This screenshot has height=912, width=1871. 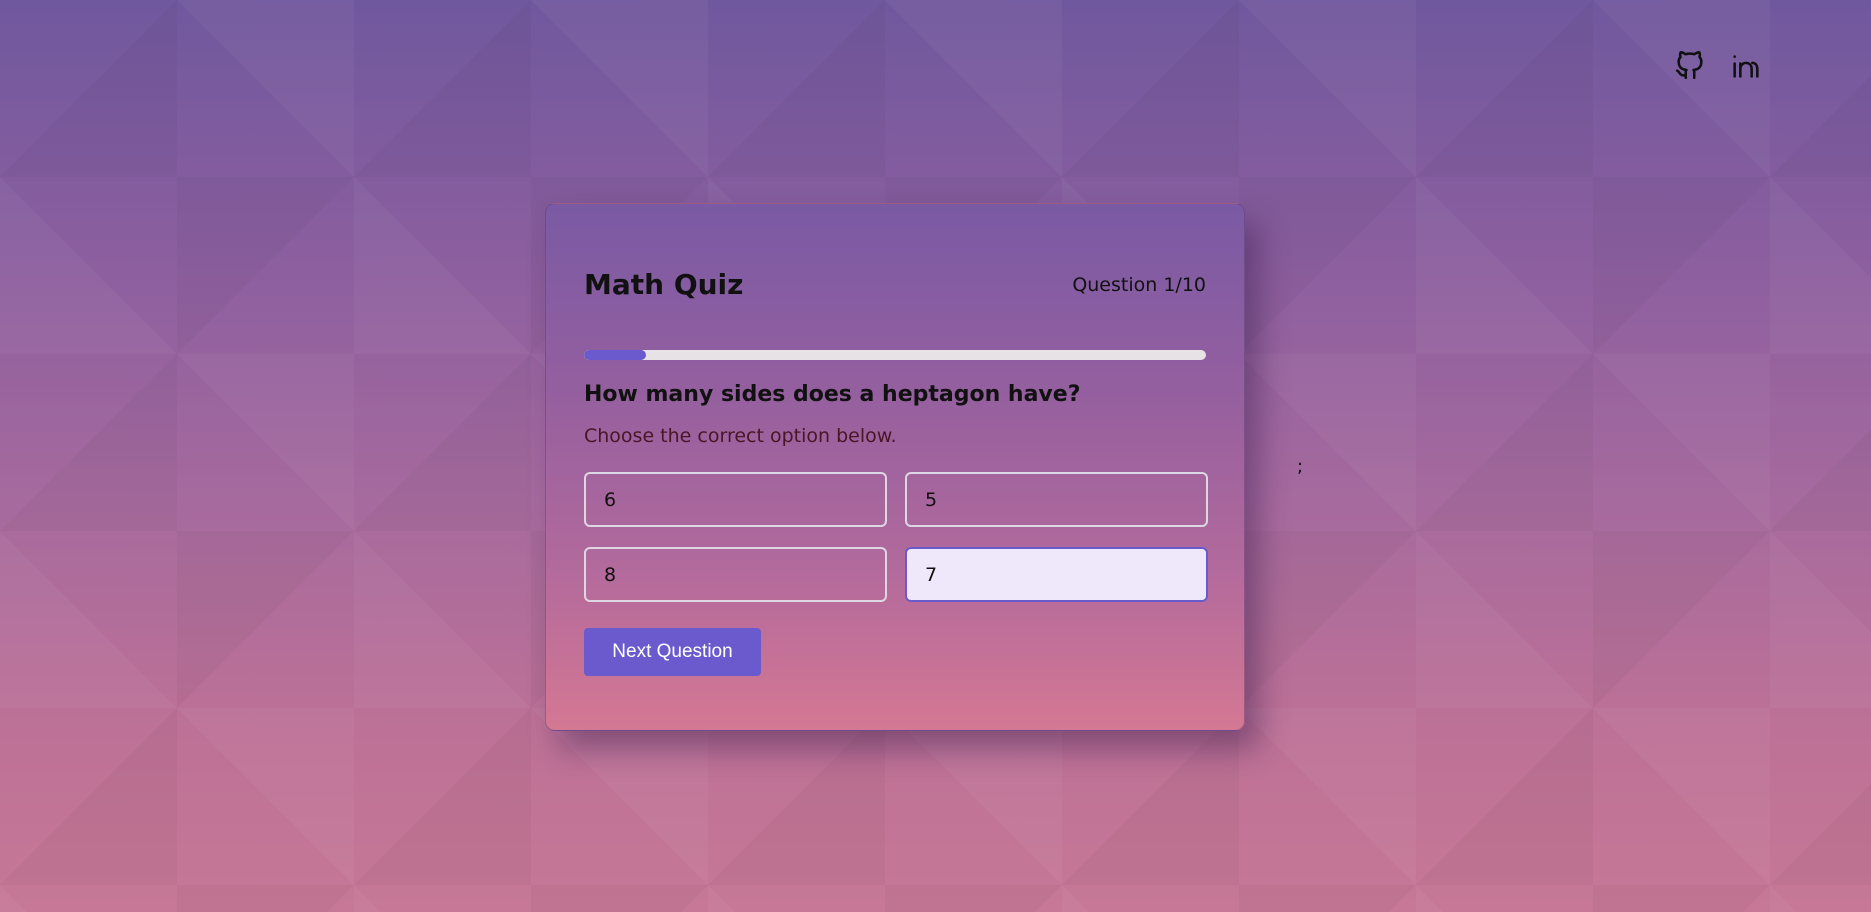 What do you see at coordinates (1690, 65) in the screenshot?
I see `github-icon` at bounding box center [1690, 65].